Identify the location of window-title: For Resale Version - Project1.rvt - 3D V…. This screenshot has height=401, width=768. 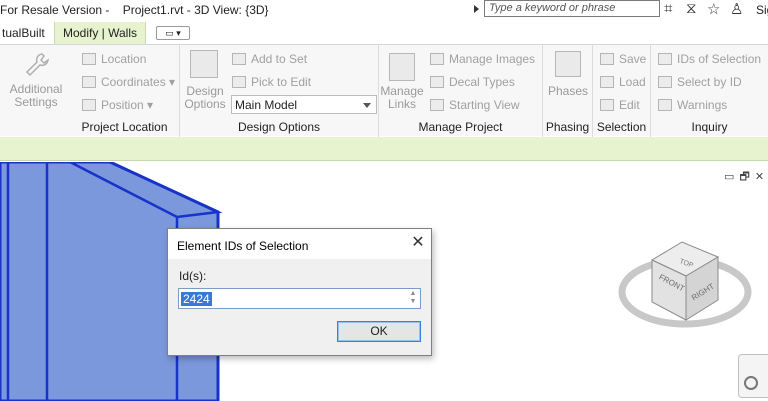
(134, 10).